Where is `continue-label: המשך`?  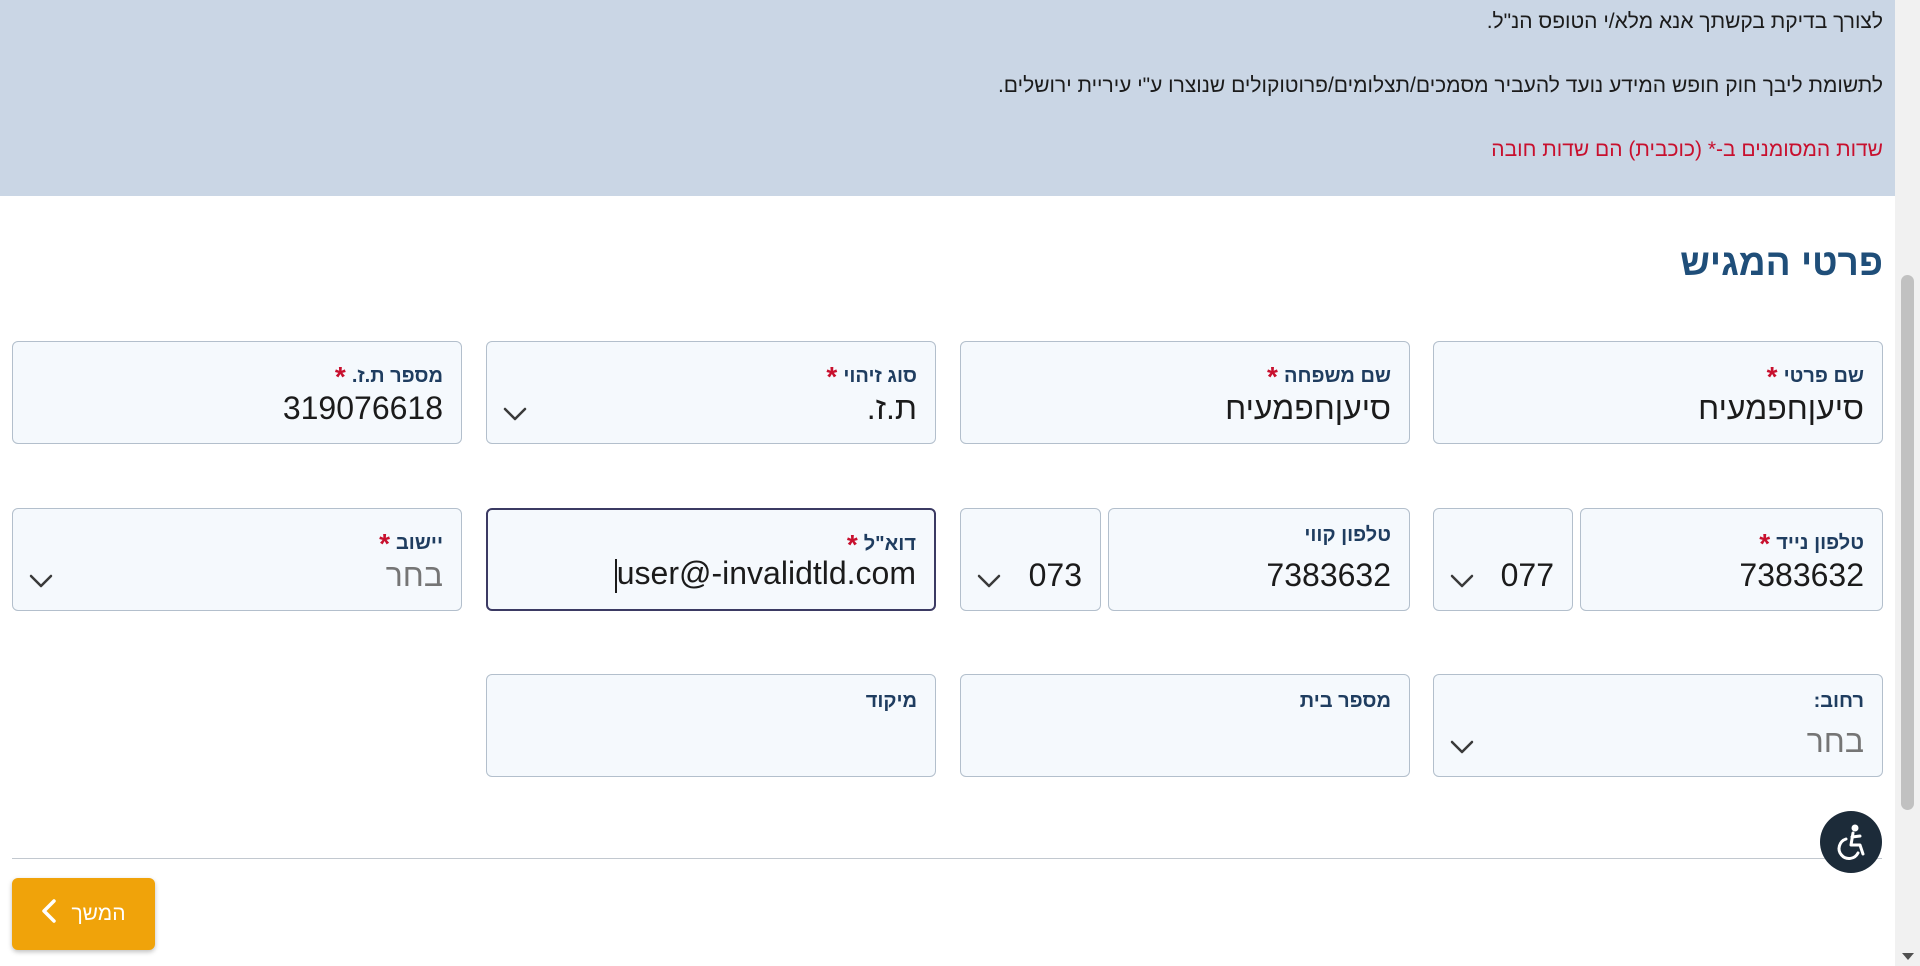
continue-label: המשך is located at coordinates (98, 913).